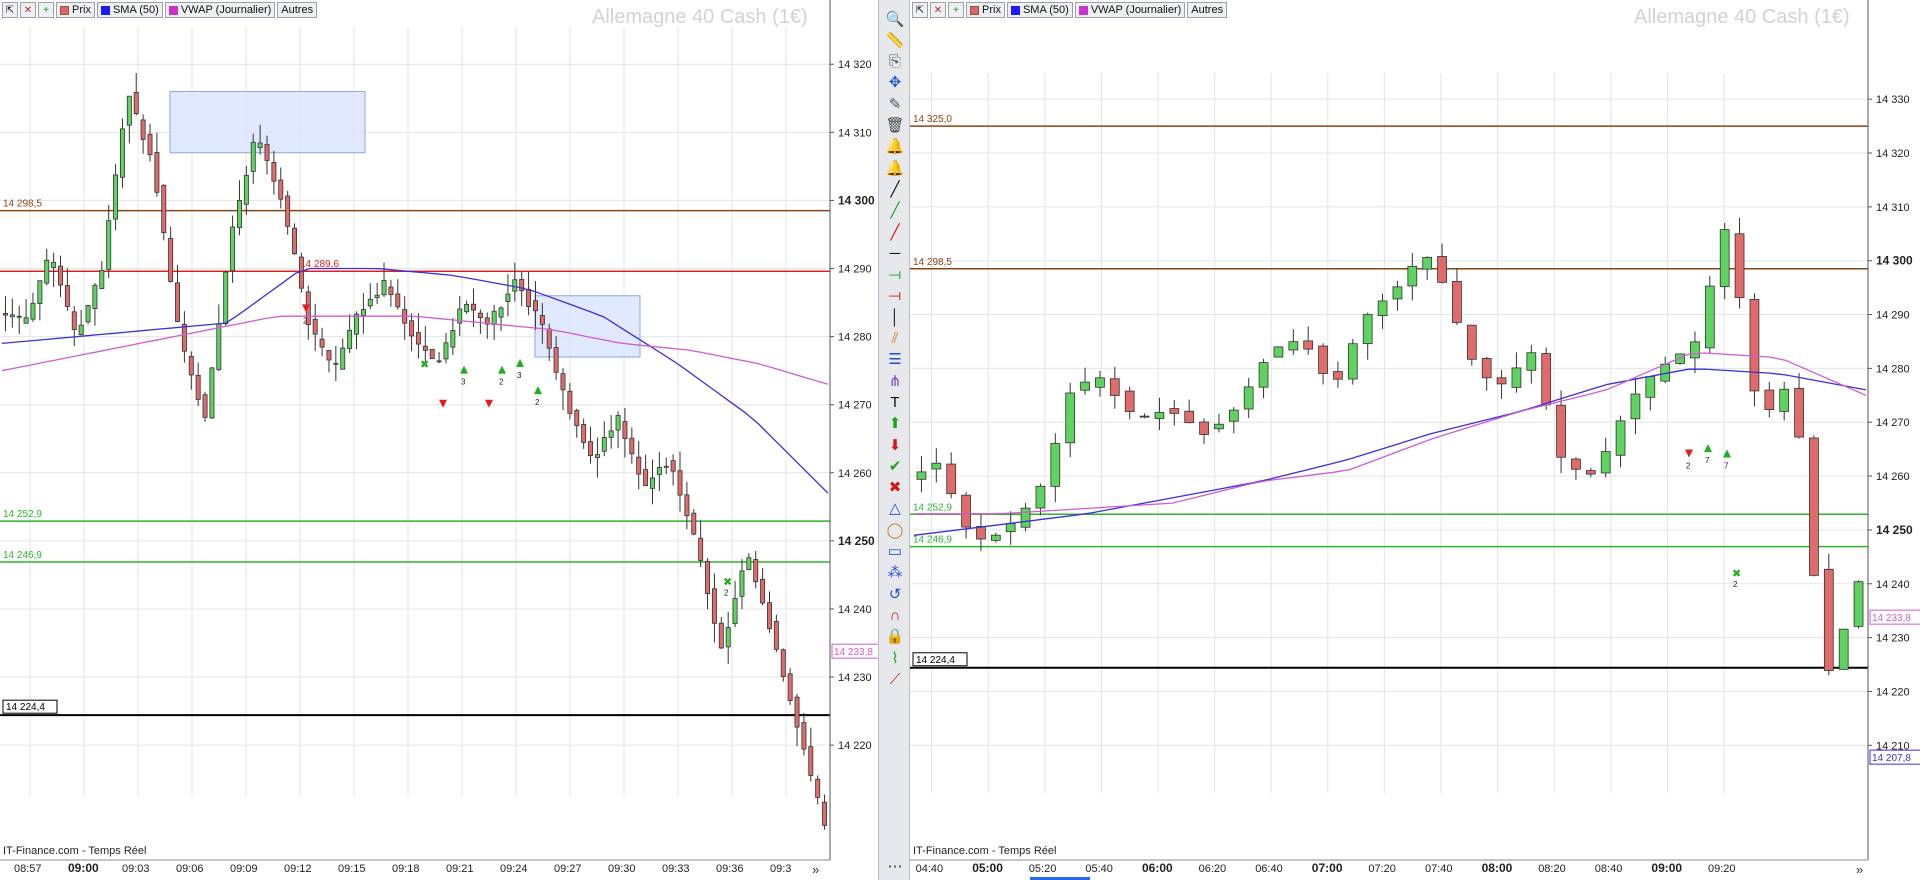 This screenshot has width=1920, height=880. Describe the element at coordinates (895, 40) in the screenshot. I see `ruler-icon: 📏` at that location.